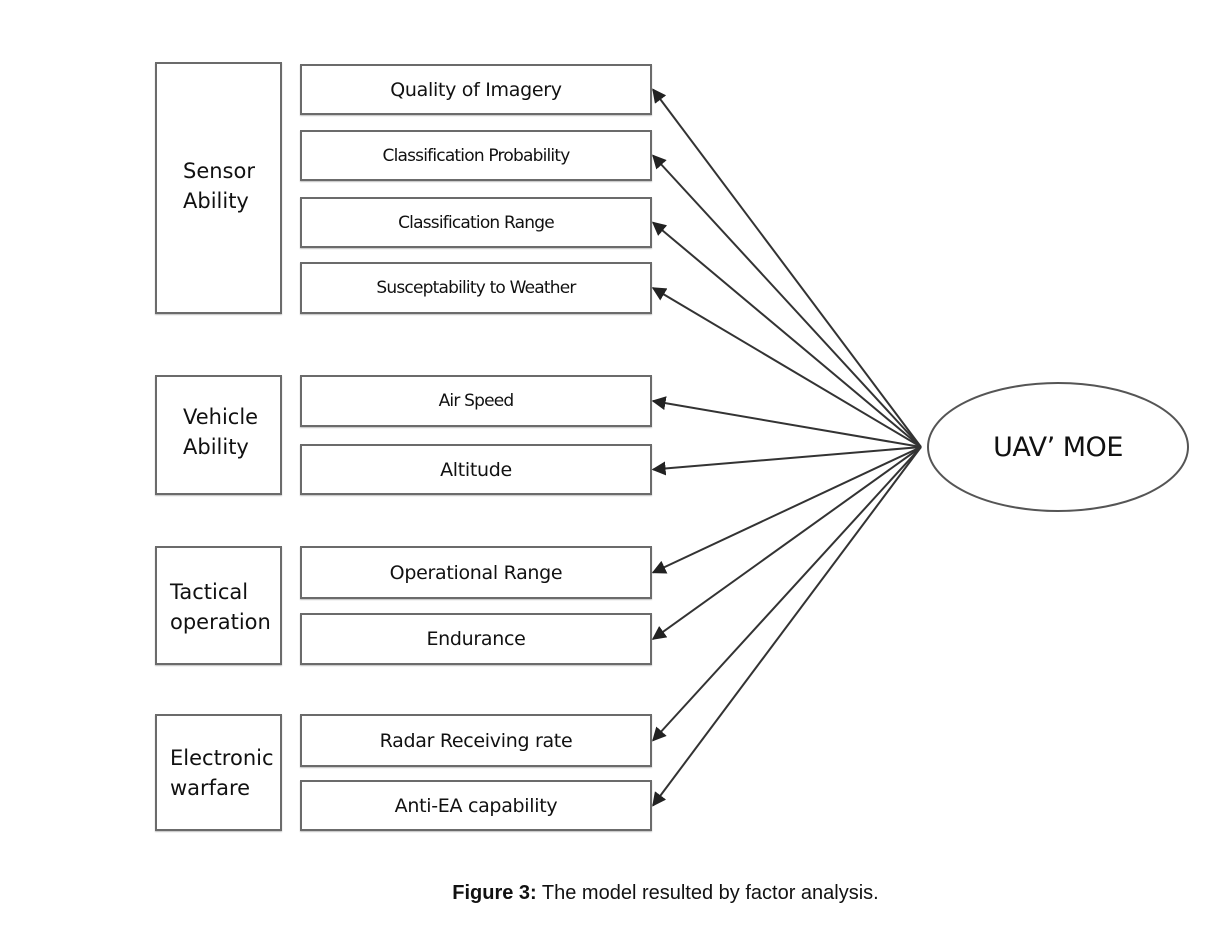  What do you see at coordinates (786, 422) in the screenshot?
I see `arrow-to-air-speed` at bounding box center [786, 422].